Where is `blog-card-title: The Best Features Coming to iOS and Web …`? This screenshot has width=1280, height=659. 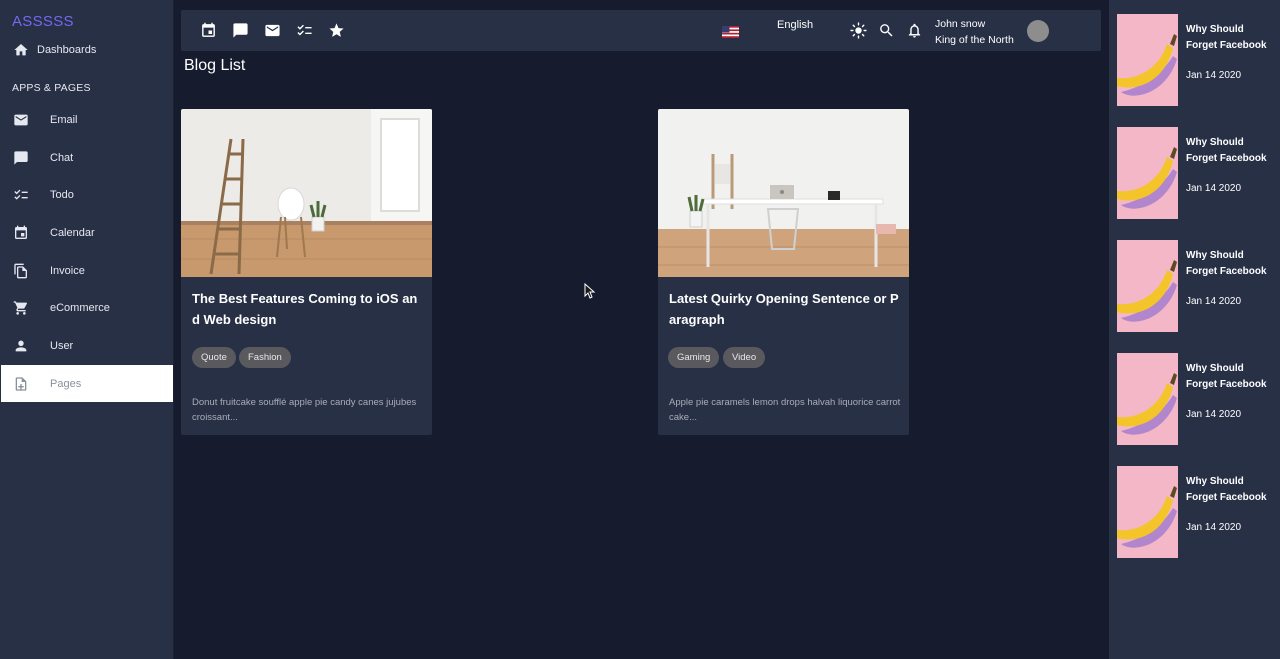
blog-card-title: The Best Features Coming to iOS and Web … is located at coordinates (307, 309).